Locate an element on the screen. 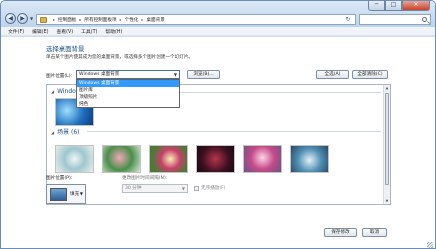 This screenshot has height=249, width=436. dropdown-option: 图片库 is located at coordinates (128, 90).